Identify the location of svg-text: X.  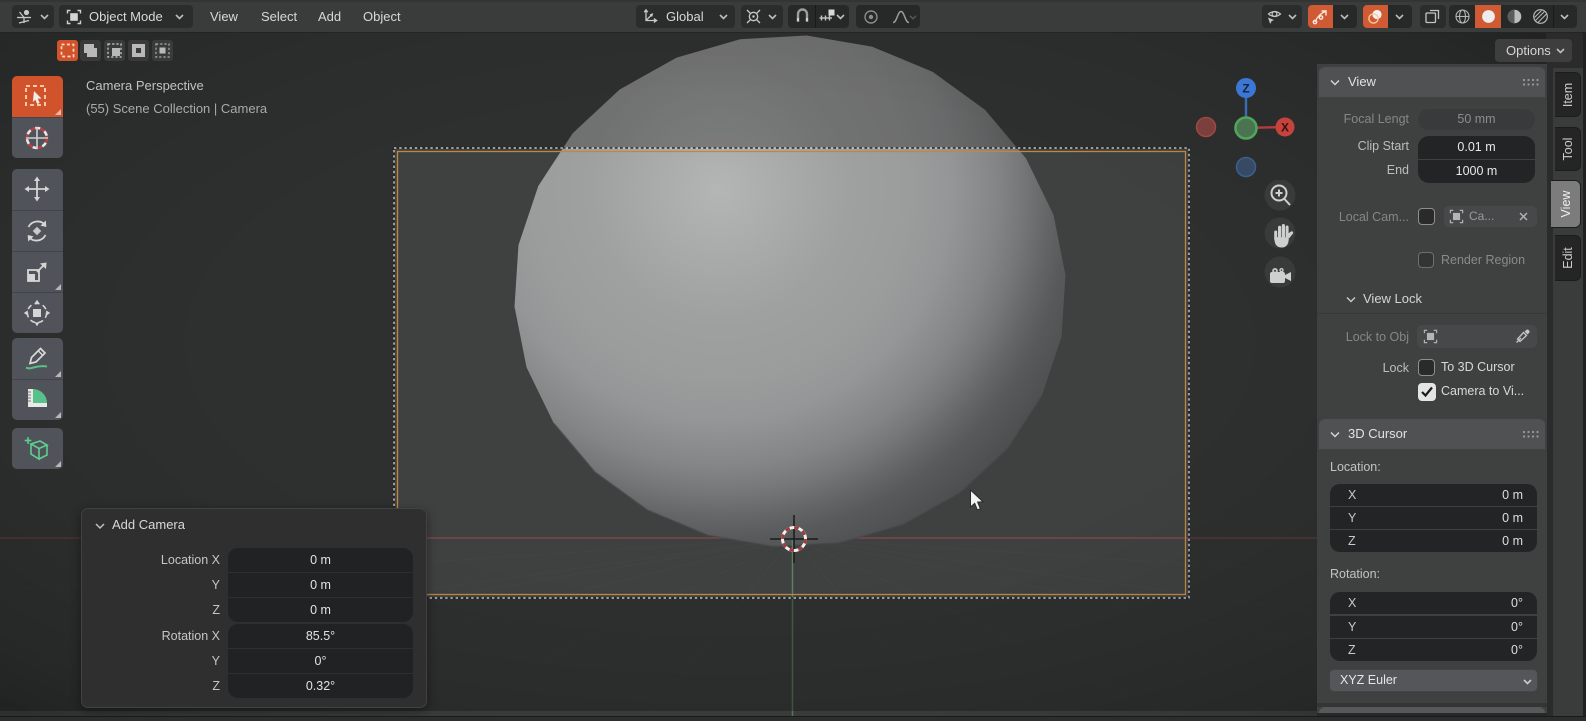
(1285, 128).